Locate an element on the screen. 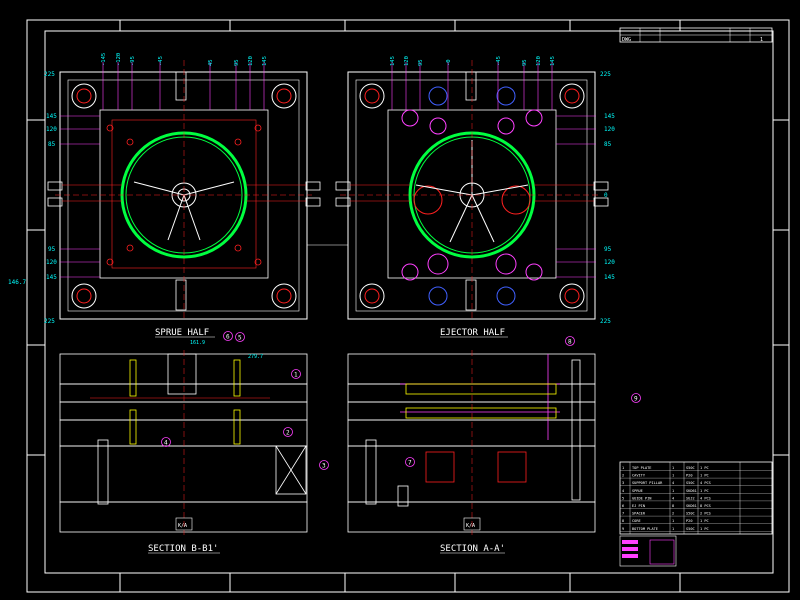 The height and width of the screenshot is (600, 800). callout-number: 6 is located at coordinates (228, 337).